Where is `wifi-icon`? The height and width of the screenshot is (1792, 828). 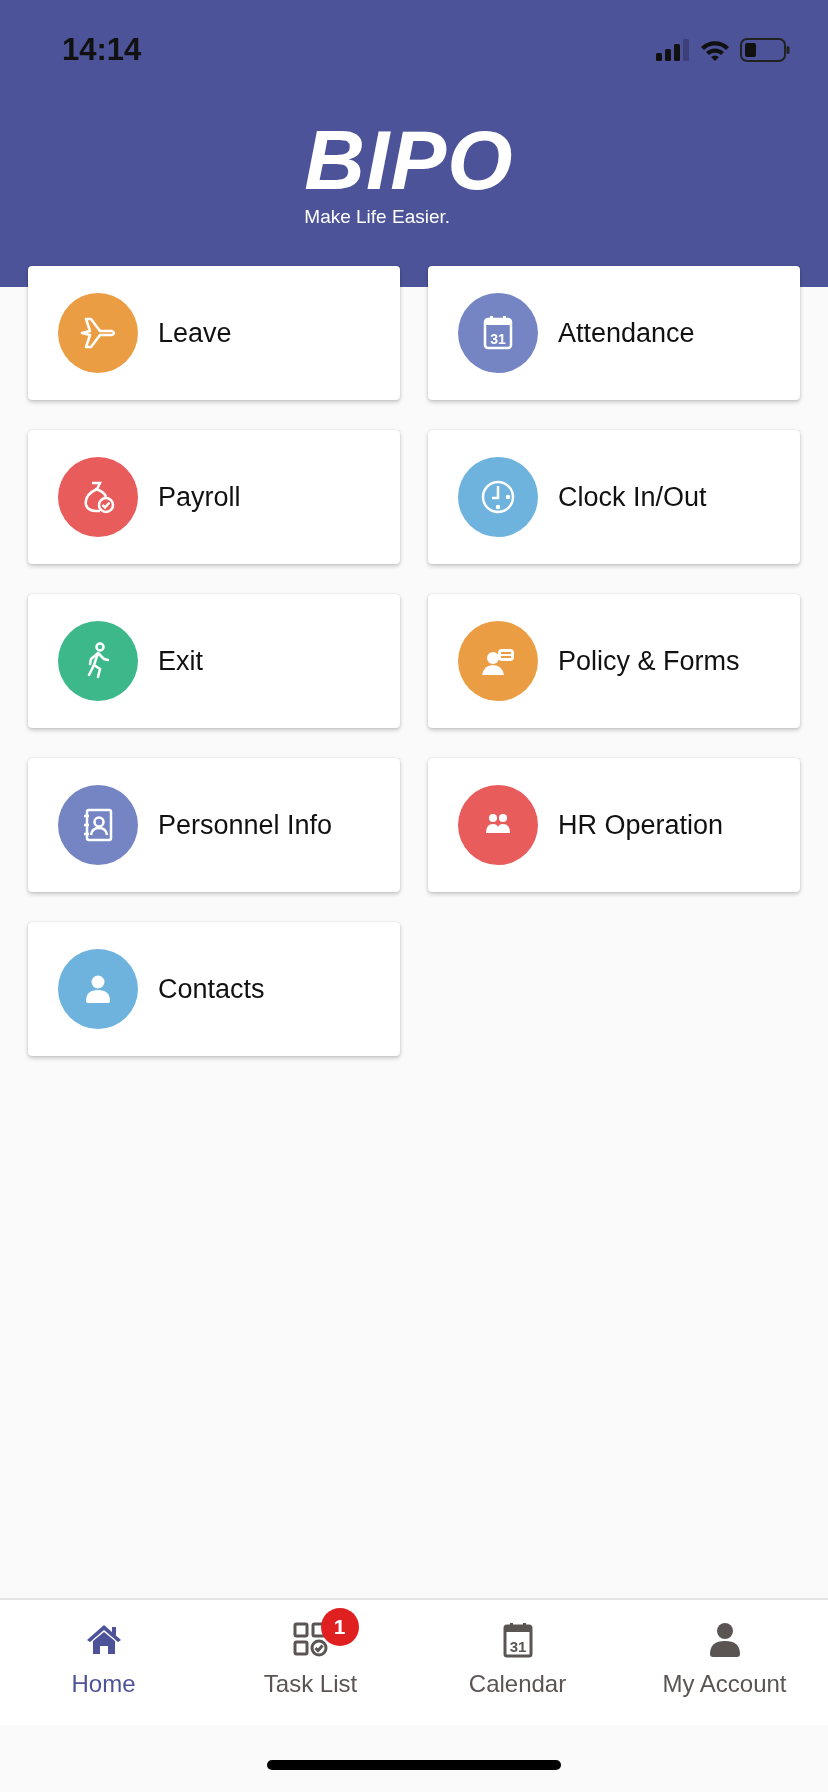
wifi-icon is located at coordinates (715, 50).